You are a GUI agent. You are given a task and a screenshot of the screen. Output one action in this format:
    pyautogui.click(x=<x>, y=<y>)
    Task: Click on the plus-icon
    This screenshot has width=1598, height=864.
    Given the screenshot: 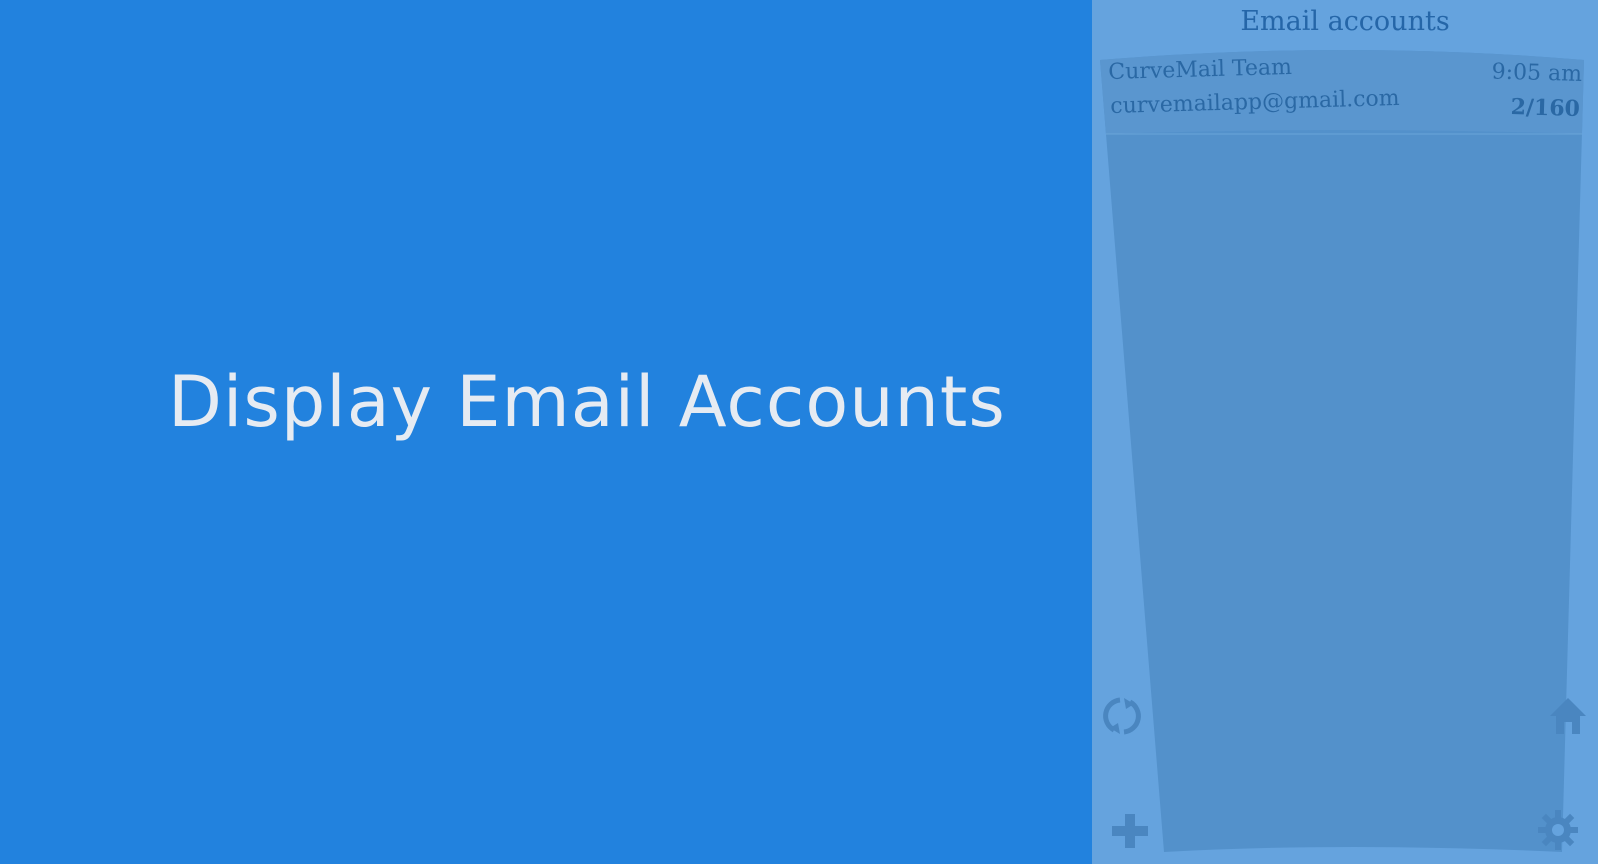 What is the action you would take?
    pyautogui.click(x=1130, y=832)
    